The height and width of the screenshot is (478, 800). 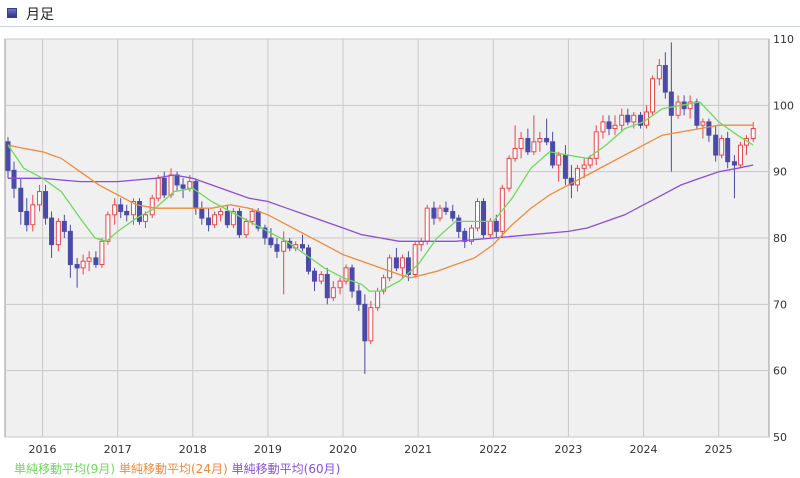 What do you see at coordinates (783, 238) in the screenshot?
I see `y-axis-ticks: 110 100 90 80 70 60 50` at bounding box center [783, 238].